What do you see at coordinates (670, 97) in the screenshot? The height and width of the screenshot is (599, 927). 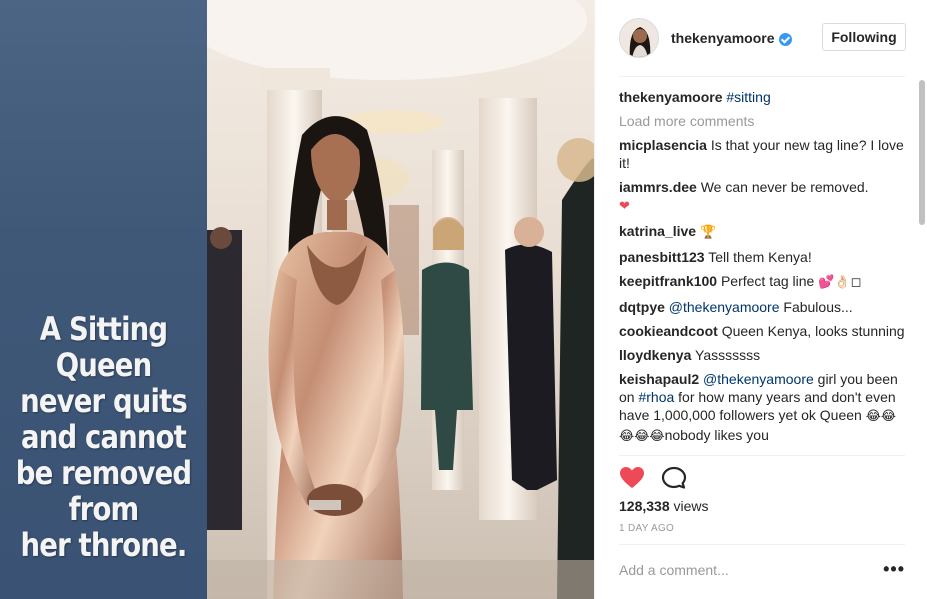 I see `caption-username: thekenyamoore` at bounding box center [670, 97].